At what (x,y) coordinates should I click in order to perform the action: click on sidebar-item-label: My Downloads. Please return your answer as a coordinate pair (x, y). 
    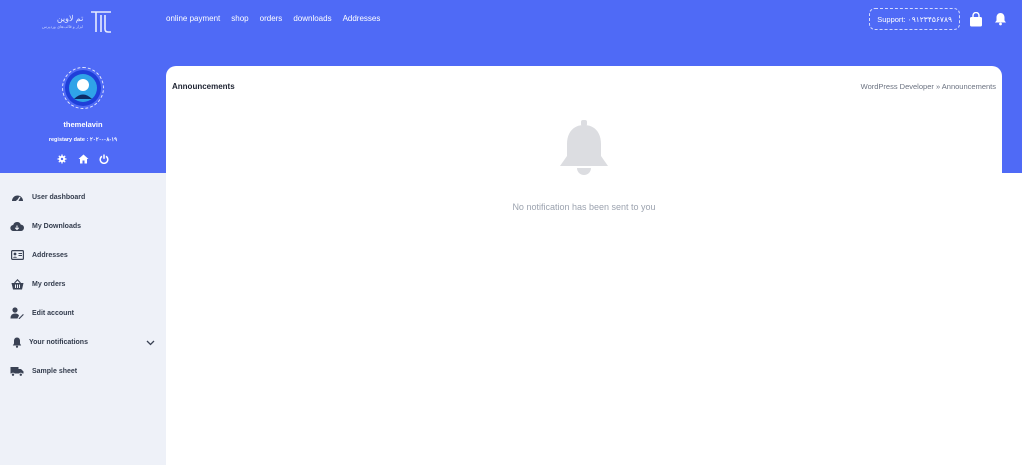
    Looking at the image, I should click on (57, 226).